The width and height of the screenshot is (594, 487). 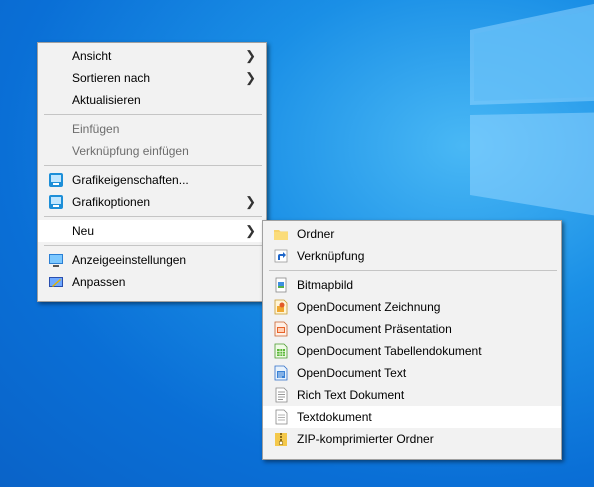 I want to click on menu-item-label: Anzeigeeinstellungen, so click(x=129, y=260).